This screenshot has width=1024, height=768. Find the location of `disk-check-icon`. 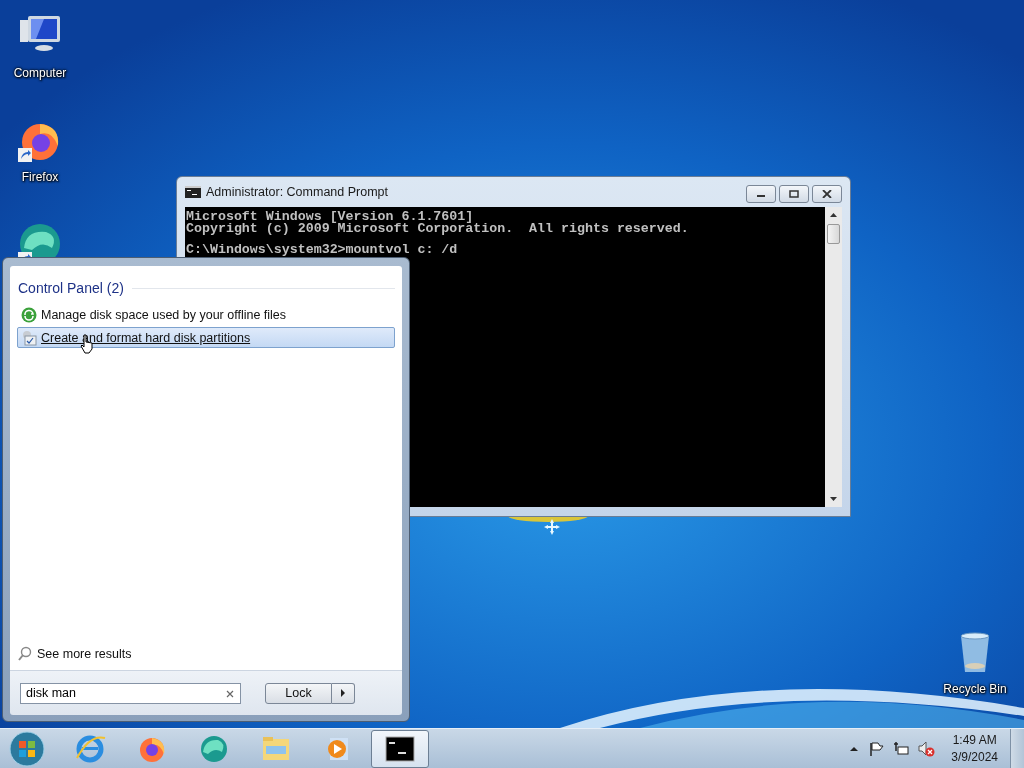

disk-check-icon is located at coordinates (29, 337).